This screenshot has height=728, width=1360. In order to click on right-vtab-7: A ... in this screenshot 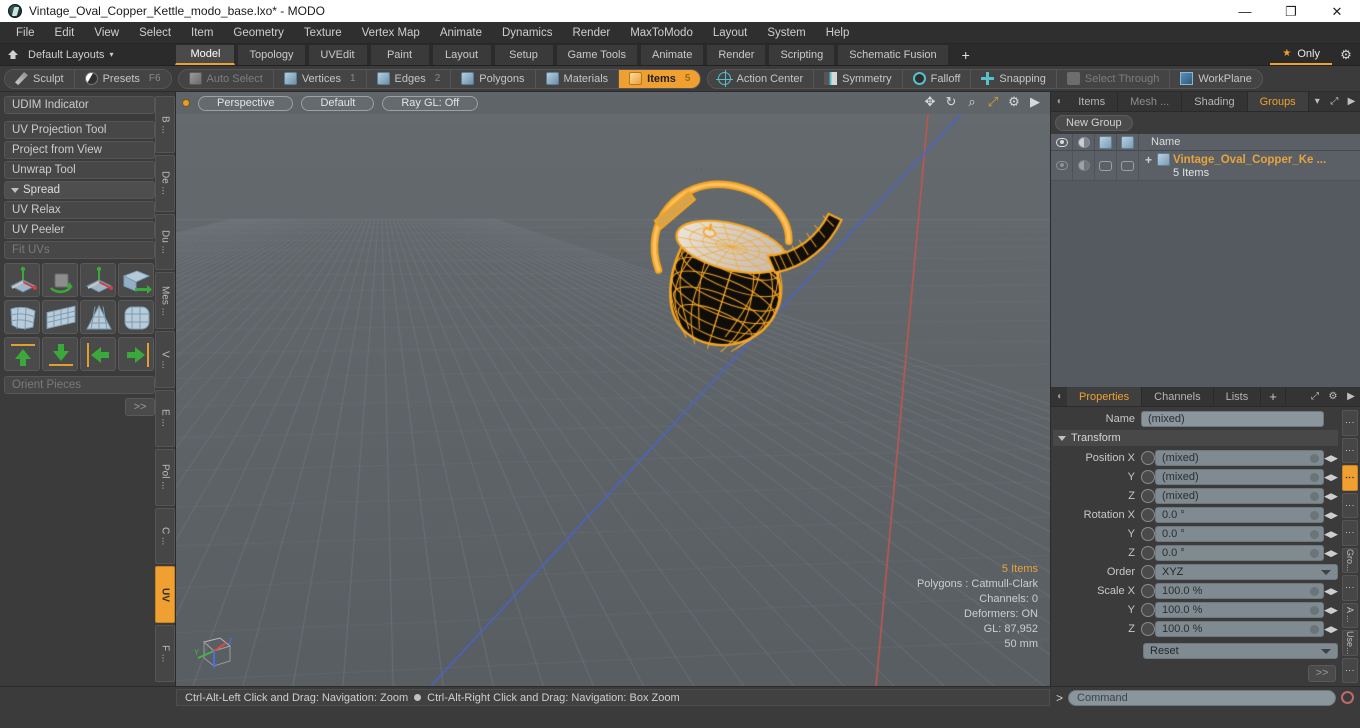, I will do `click(1350, 615)`.